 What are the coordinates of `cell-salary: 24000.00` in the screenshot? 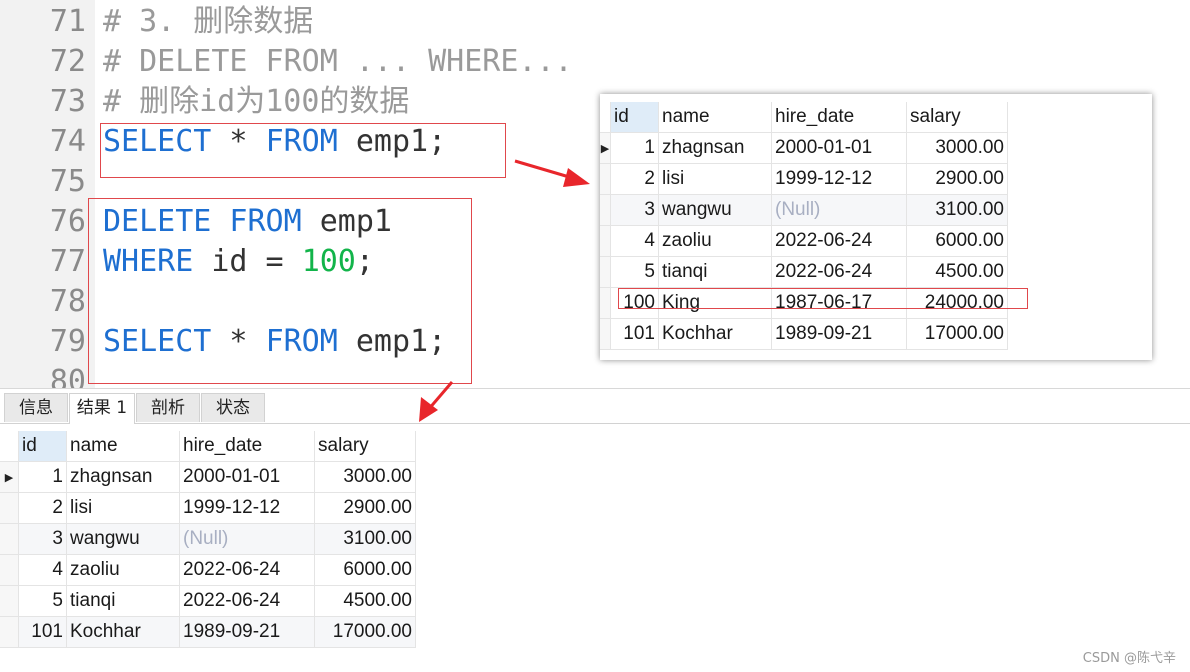 It's located at (957, 303).